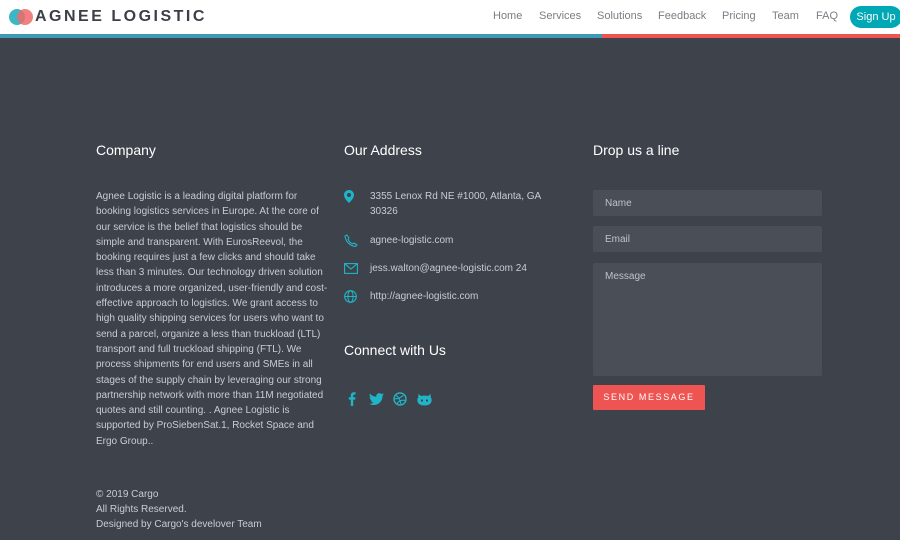 The width and height of the screenshot is (900, 540). What do you see at coordinates (707, 319) in the screenshot?
I see `message-field: Message` at bounding box center [707, 319].